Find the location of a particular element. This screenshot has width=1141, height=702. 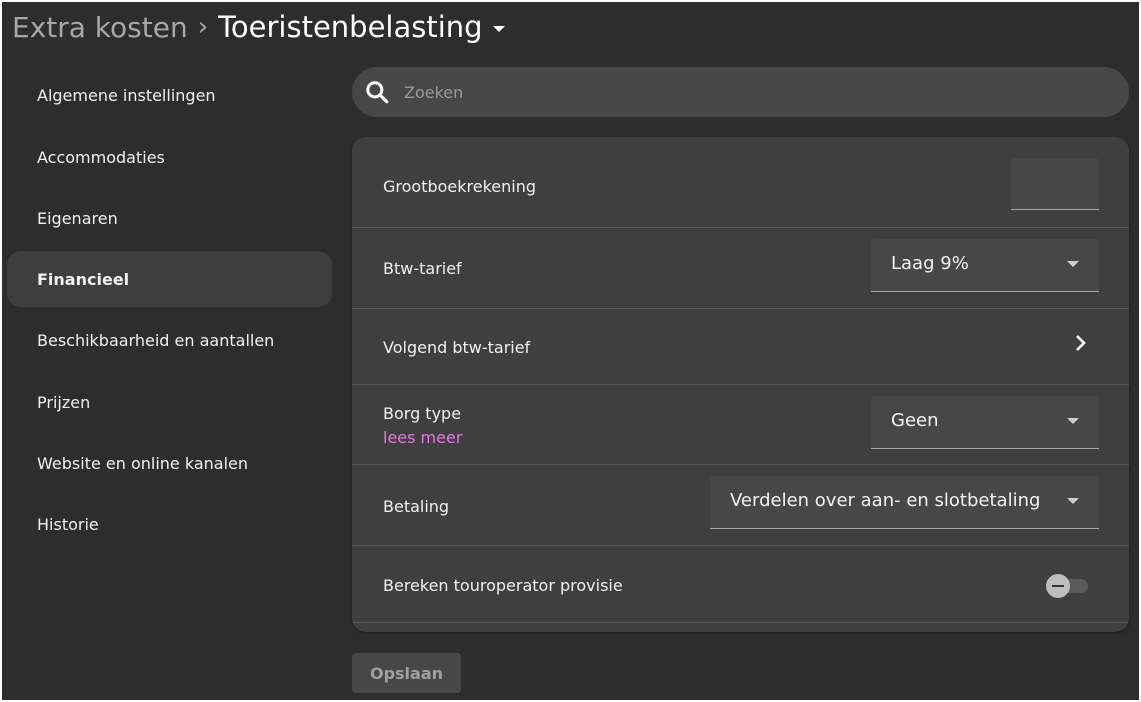

payment-select: Verdelen over aan- en slotbetaling is located at coordinates (904, 502).